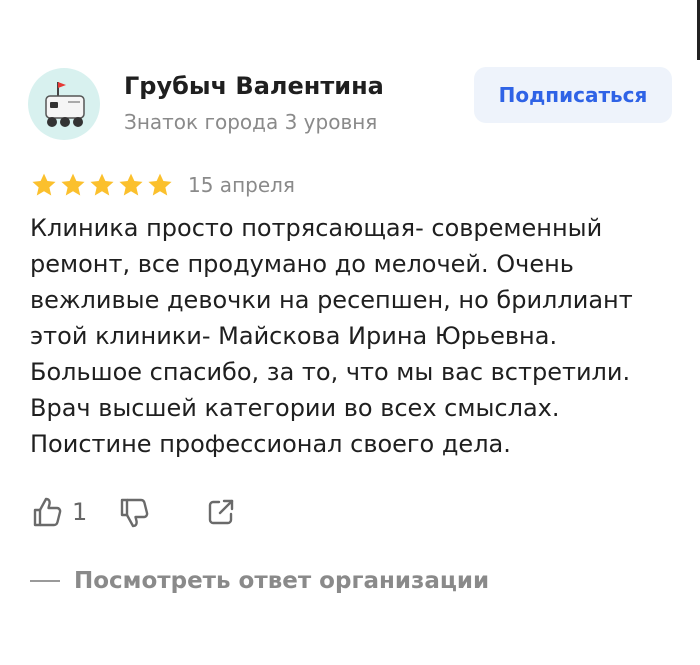 This screenshot has height=665, width=700. I want to click on view-organization-answer-link: Посмотреть ответ организации, so click(259, 581).